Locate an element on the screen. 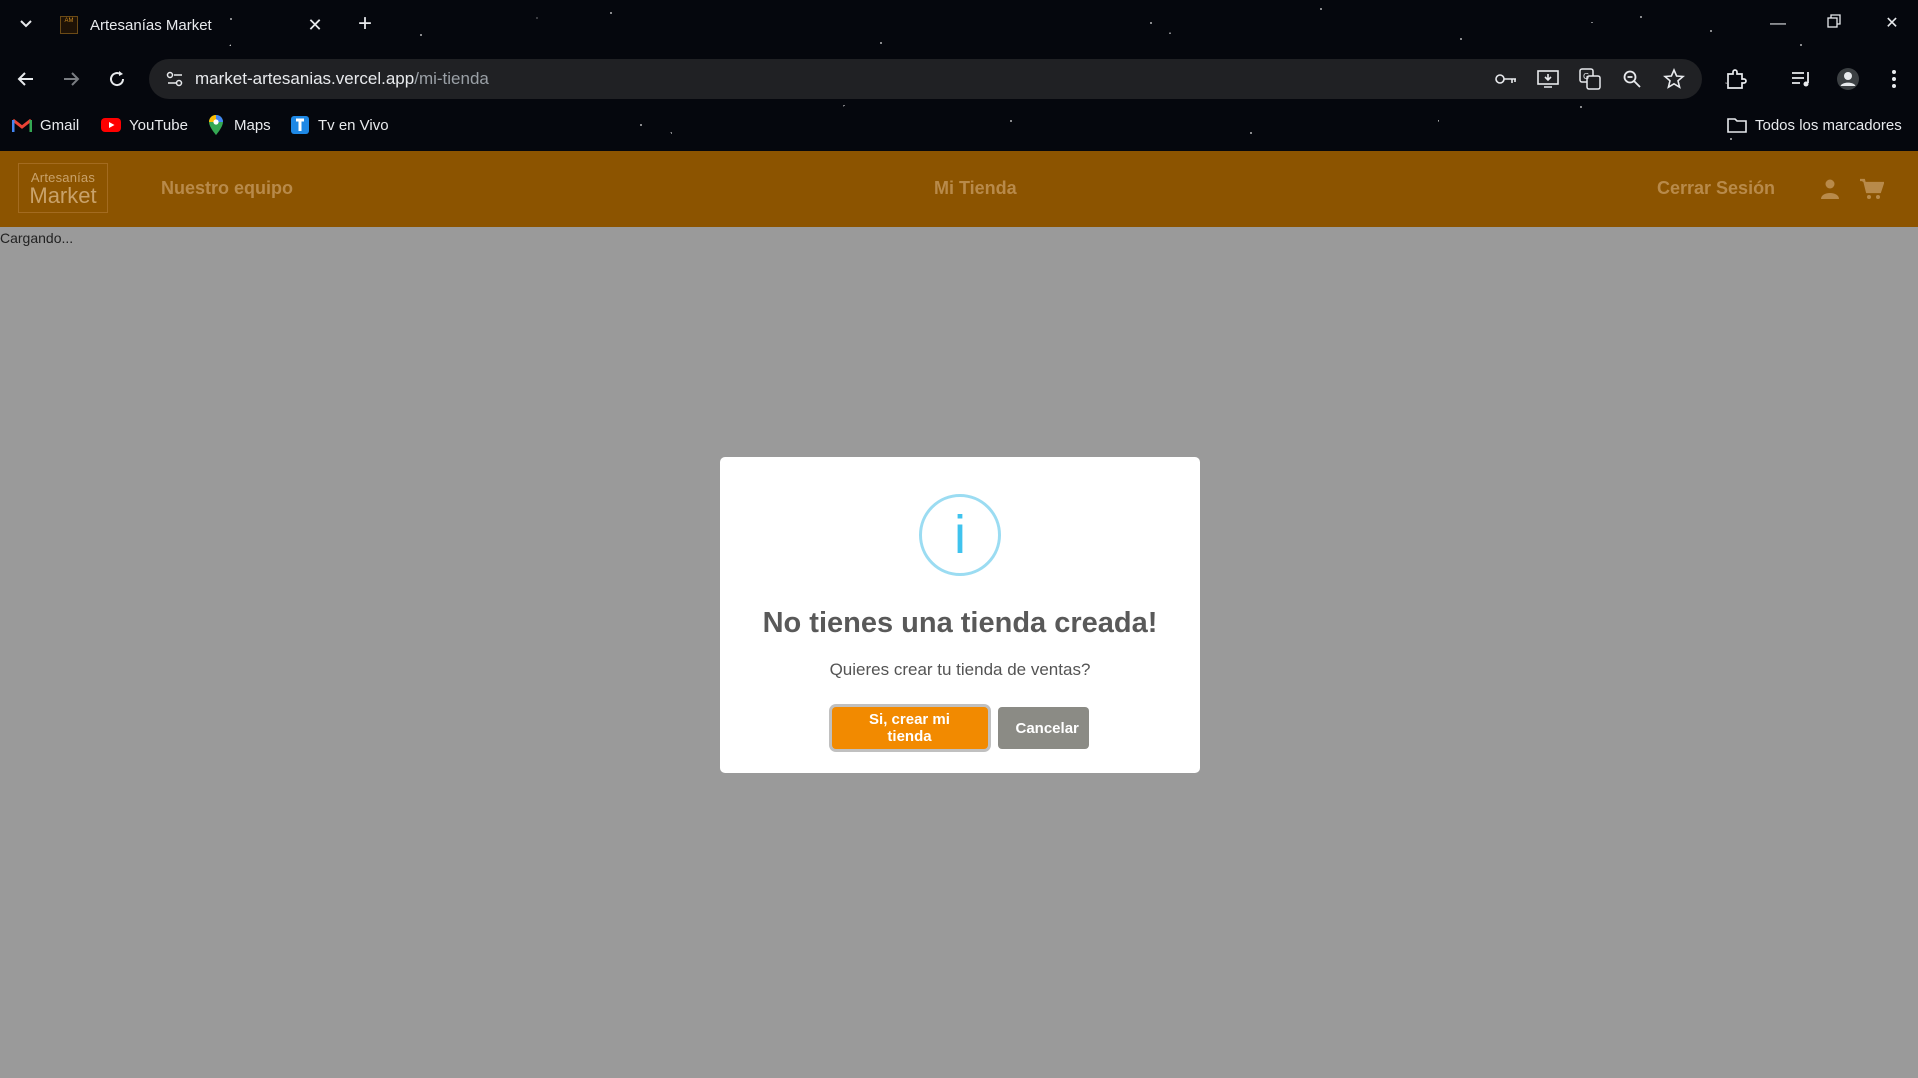  bookmark-label: Tv en Vivo is located at coordinates (353, 125).